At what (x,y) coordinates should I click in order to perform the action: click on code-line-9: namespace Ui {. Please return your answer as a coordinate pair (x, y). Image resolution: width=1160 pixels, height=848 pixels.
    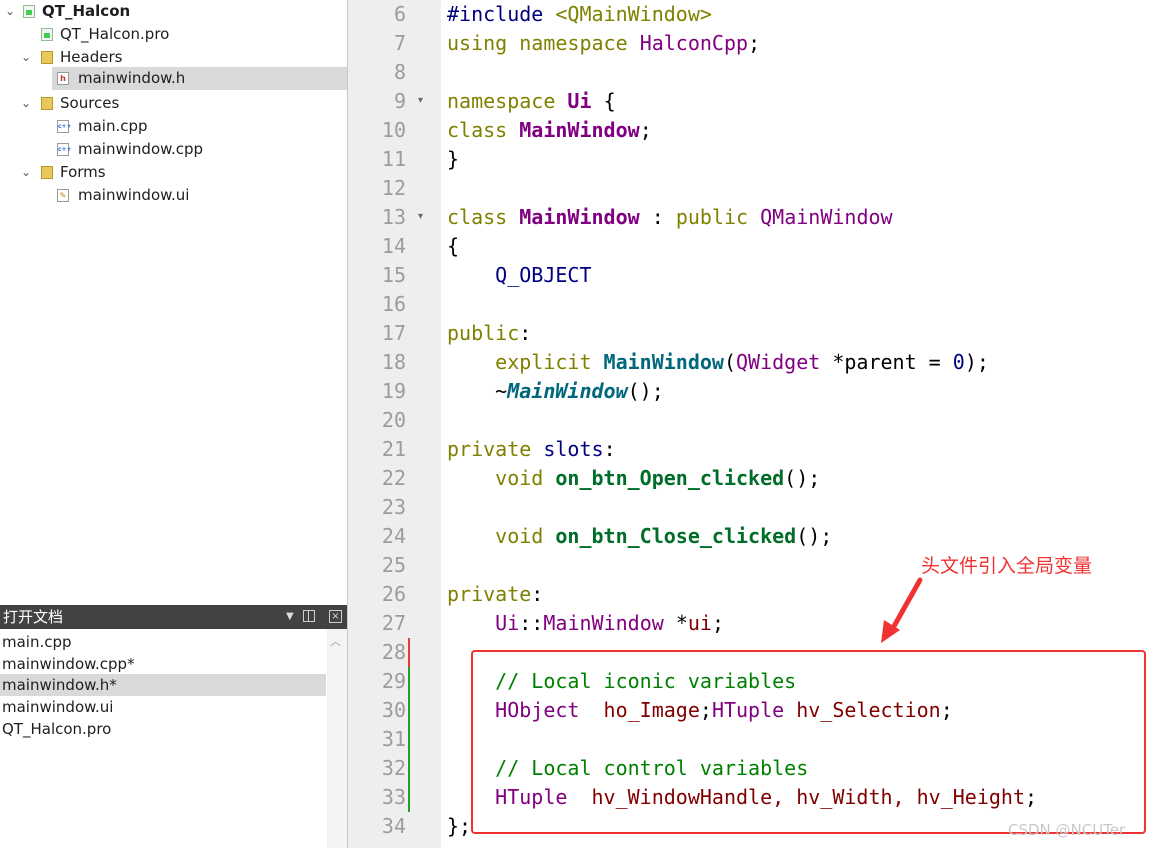
    Looking at the image, I should click on (531, 101).